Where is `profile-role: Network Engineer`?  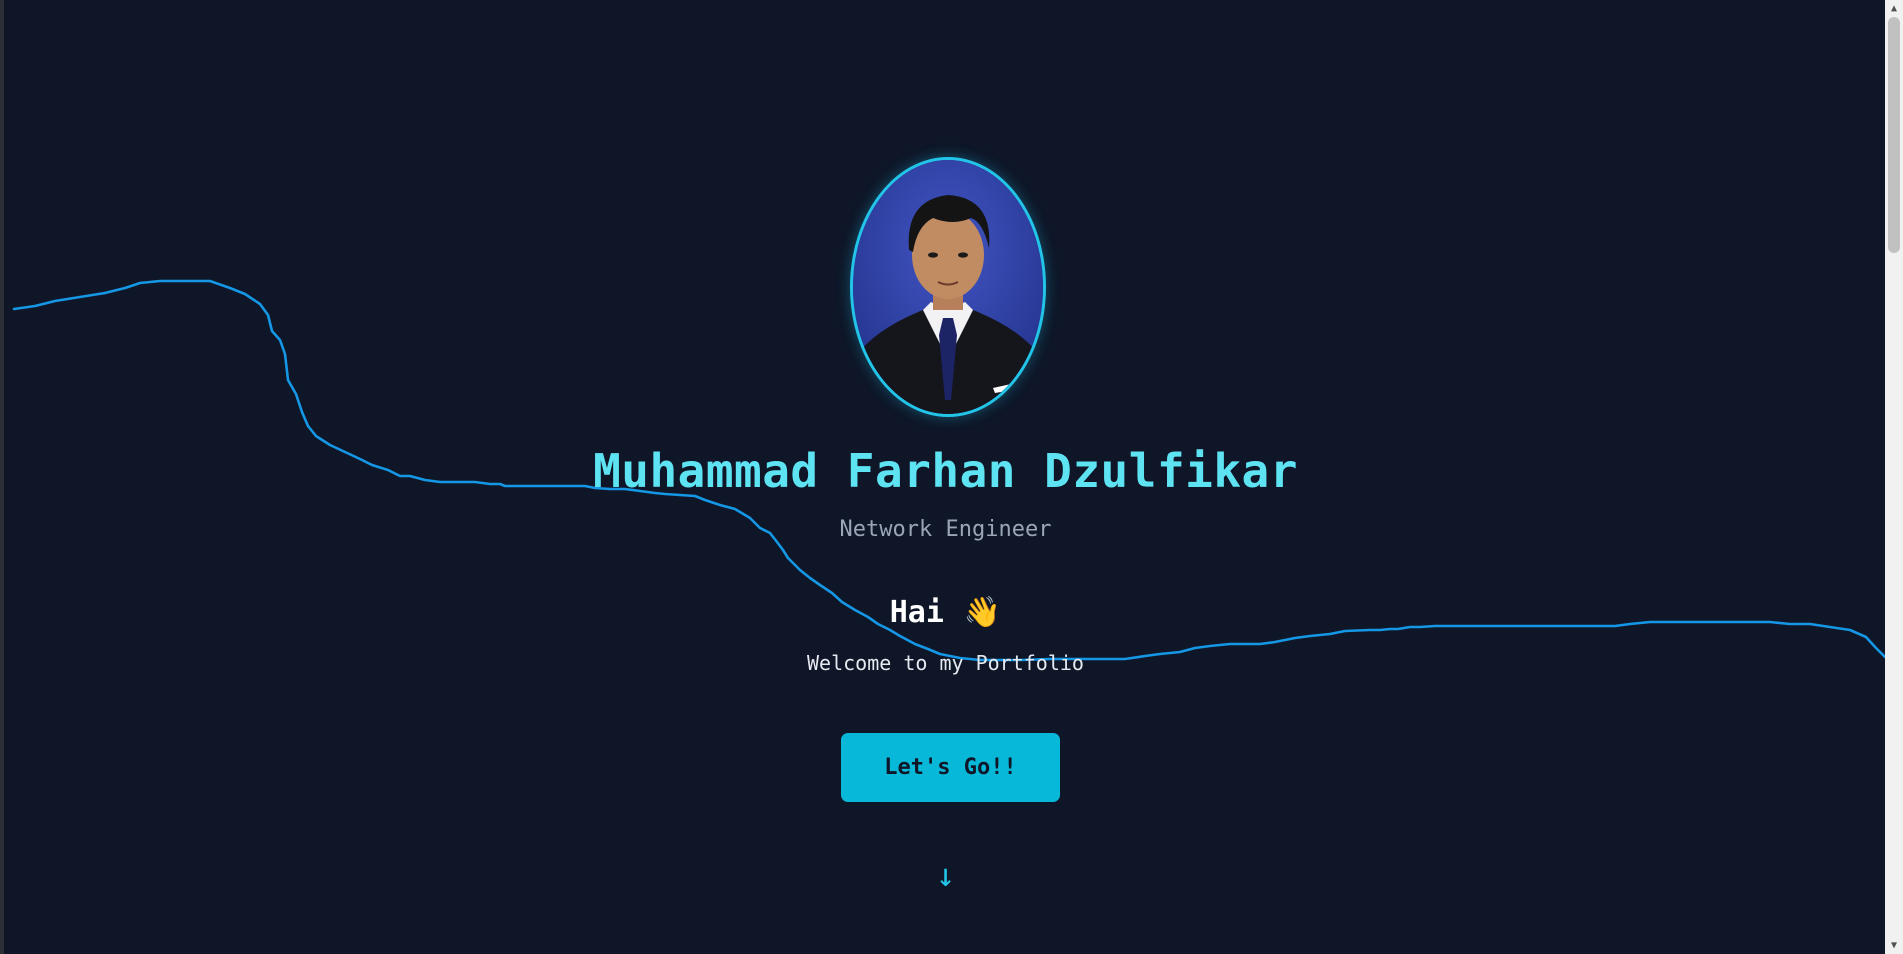 profile-role: Network Engineer is located at coordinates (945, 529).